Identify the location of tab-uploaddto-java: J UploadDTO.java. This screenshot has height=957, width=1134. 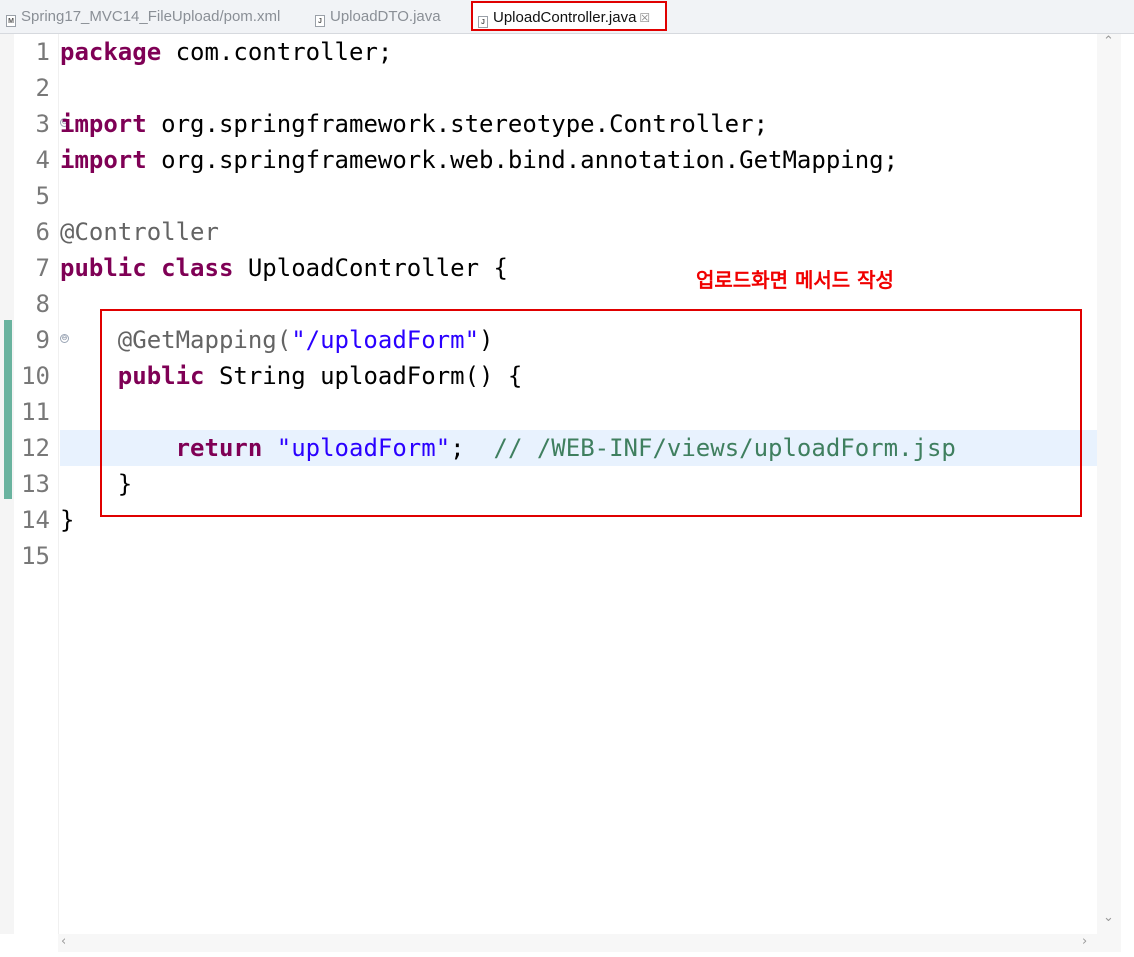
(378, 16).